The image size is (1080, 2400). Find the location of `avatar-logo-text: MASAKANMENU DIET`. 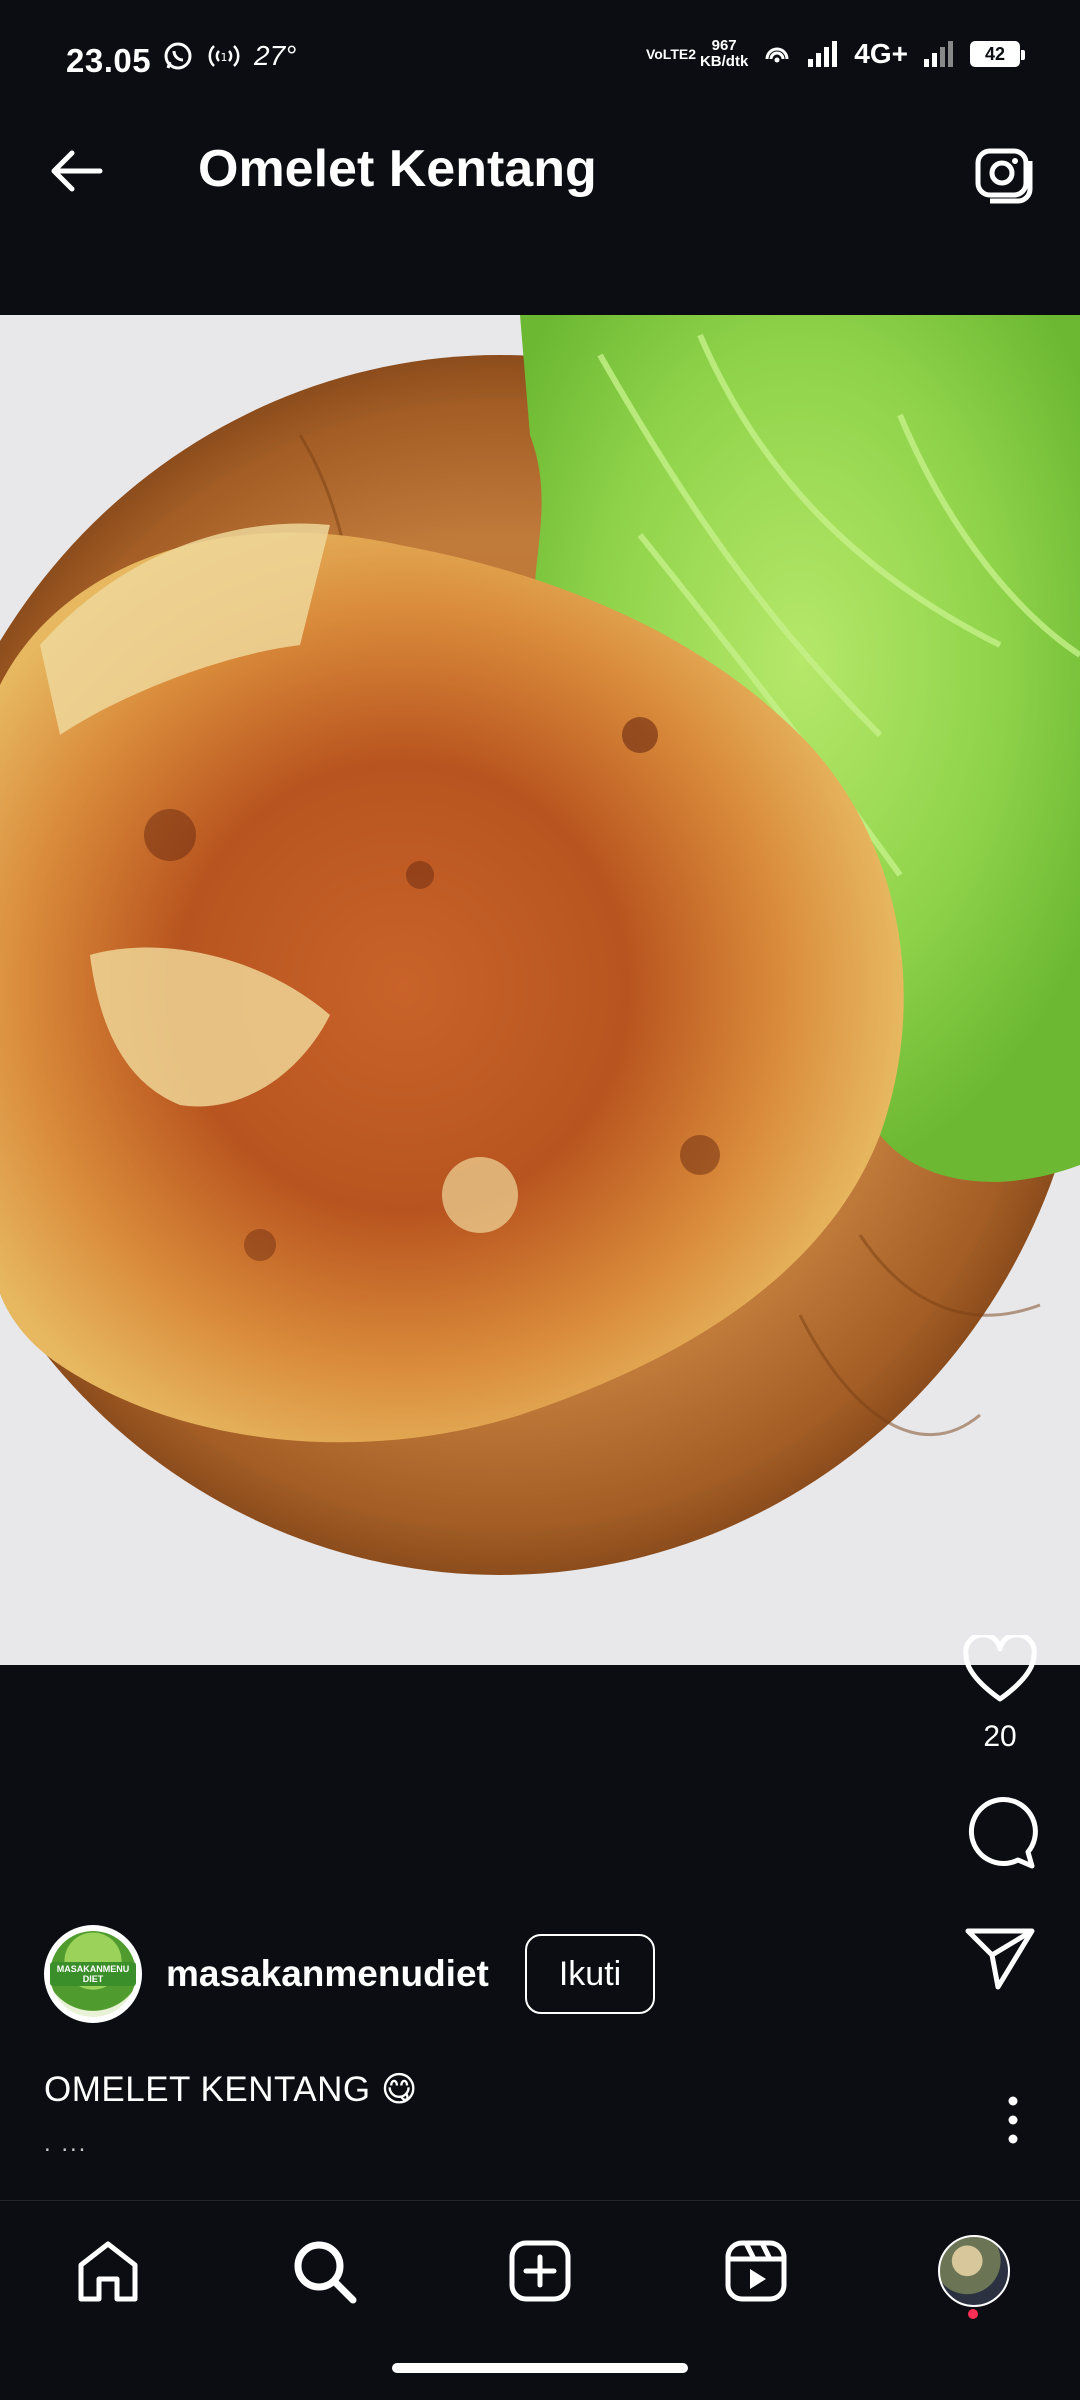

avatar-logo-text: MASAKANMENU DIET is located at coordinates (93, 1974).